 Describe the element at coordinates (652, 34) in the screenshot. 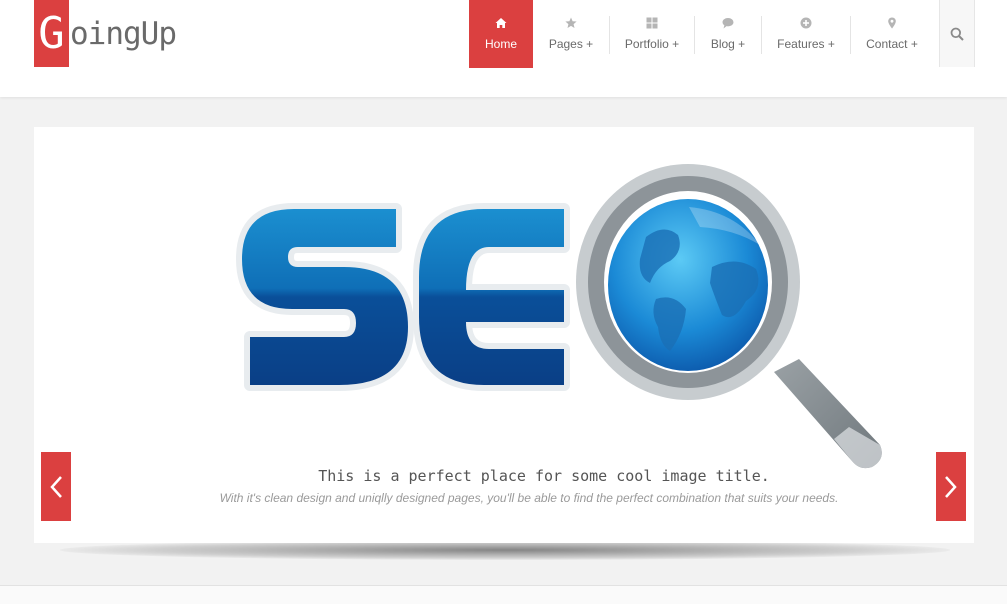

I see `nav-item-portfolio: Portfolio +` at that location.